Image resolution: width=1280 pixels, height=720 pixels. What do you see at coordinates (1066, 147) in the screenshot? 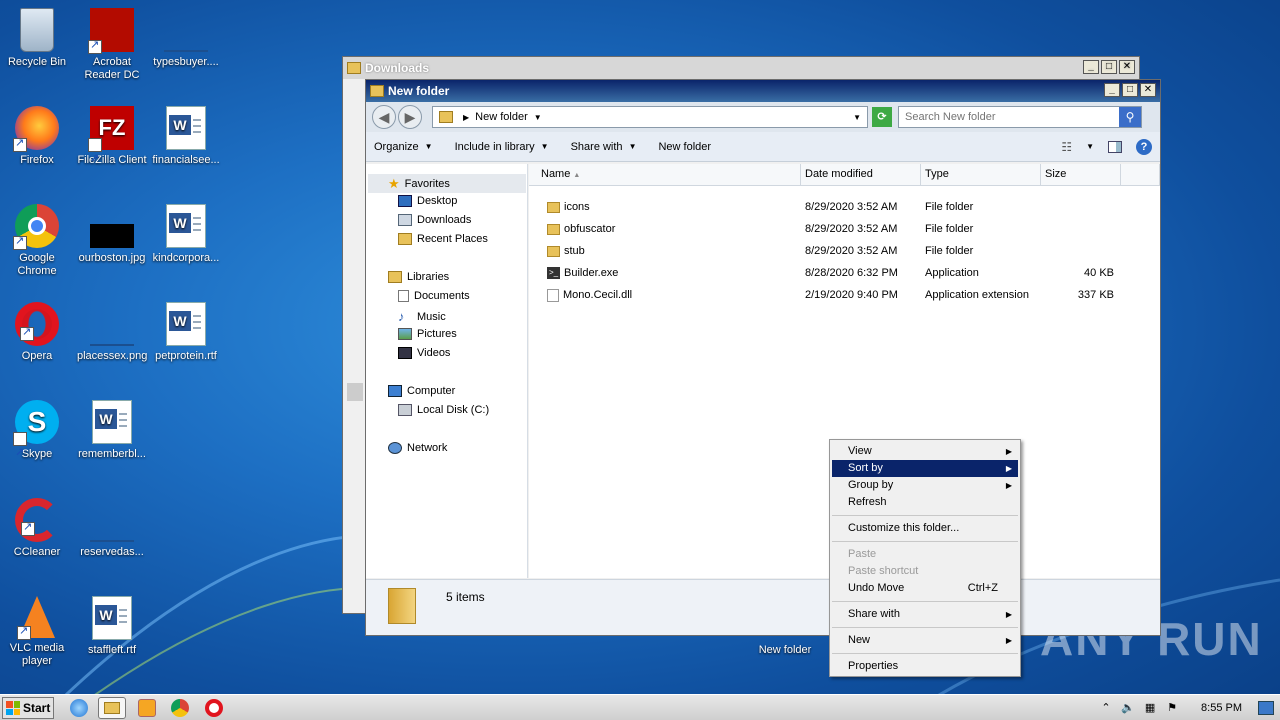
I see `view-options-icon: ☷` at bounding box center [1066, 147].